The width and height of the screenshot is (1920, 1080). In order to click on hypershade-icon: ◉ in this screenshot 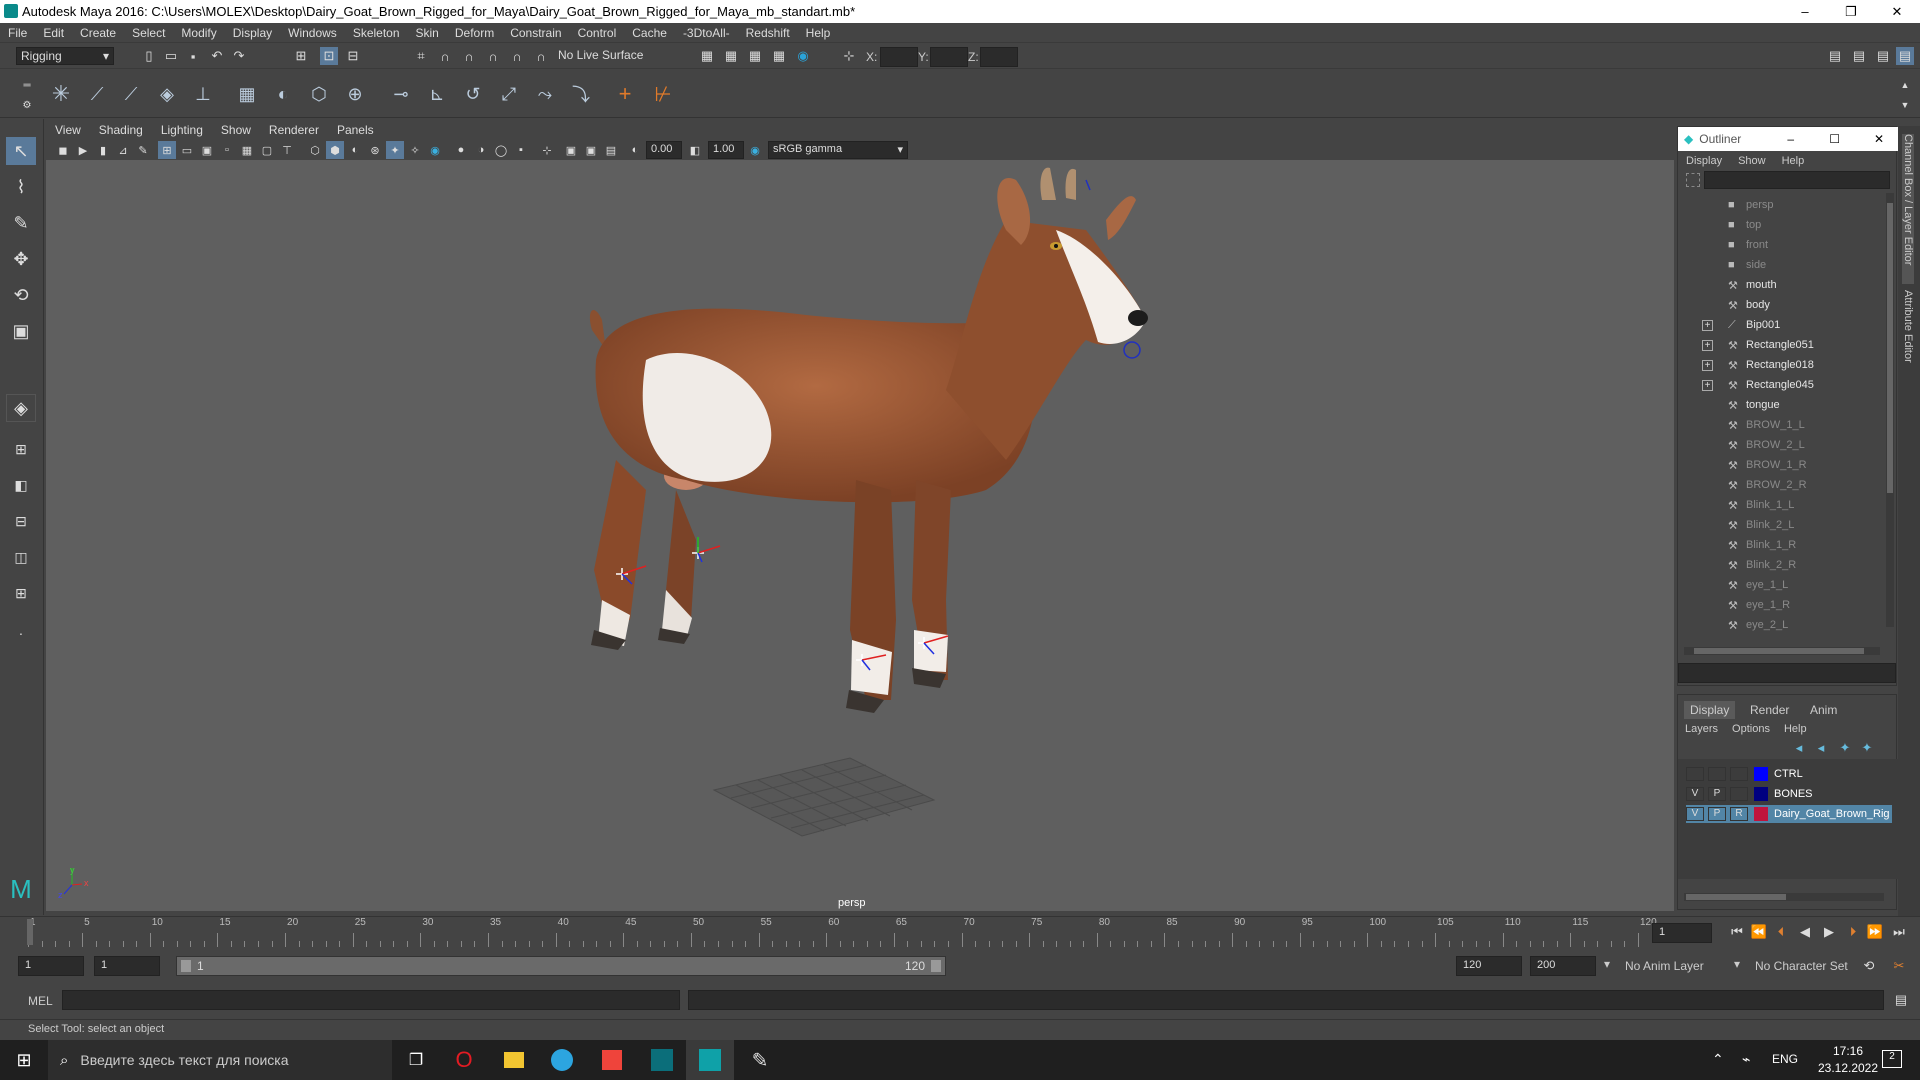, I will do `click(803, 56)`.